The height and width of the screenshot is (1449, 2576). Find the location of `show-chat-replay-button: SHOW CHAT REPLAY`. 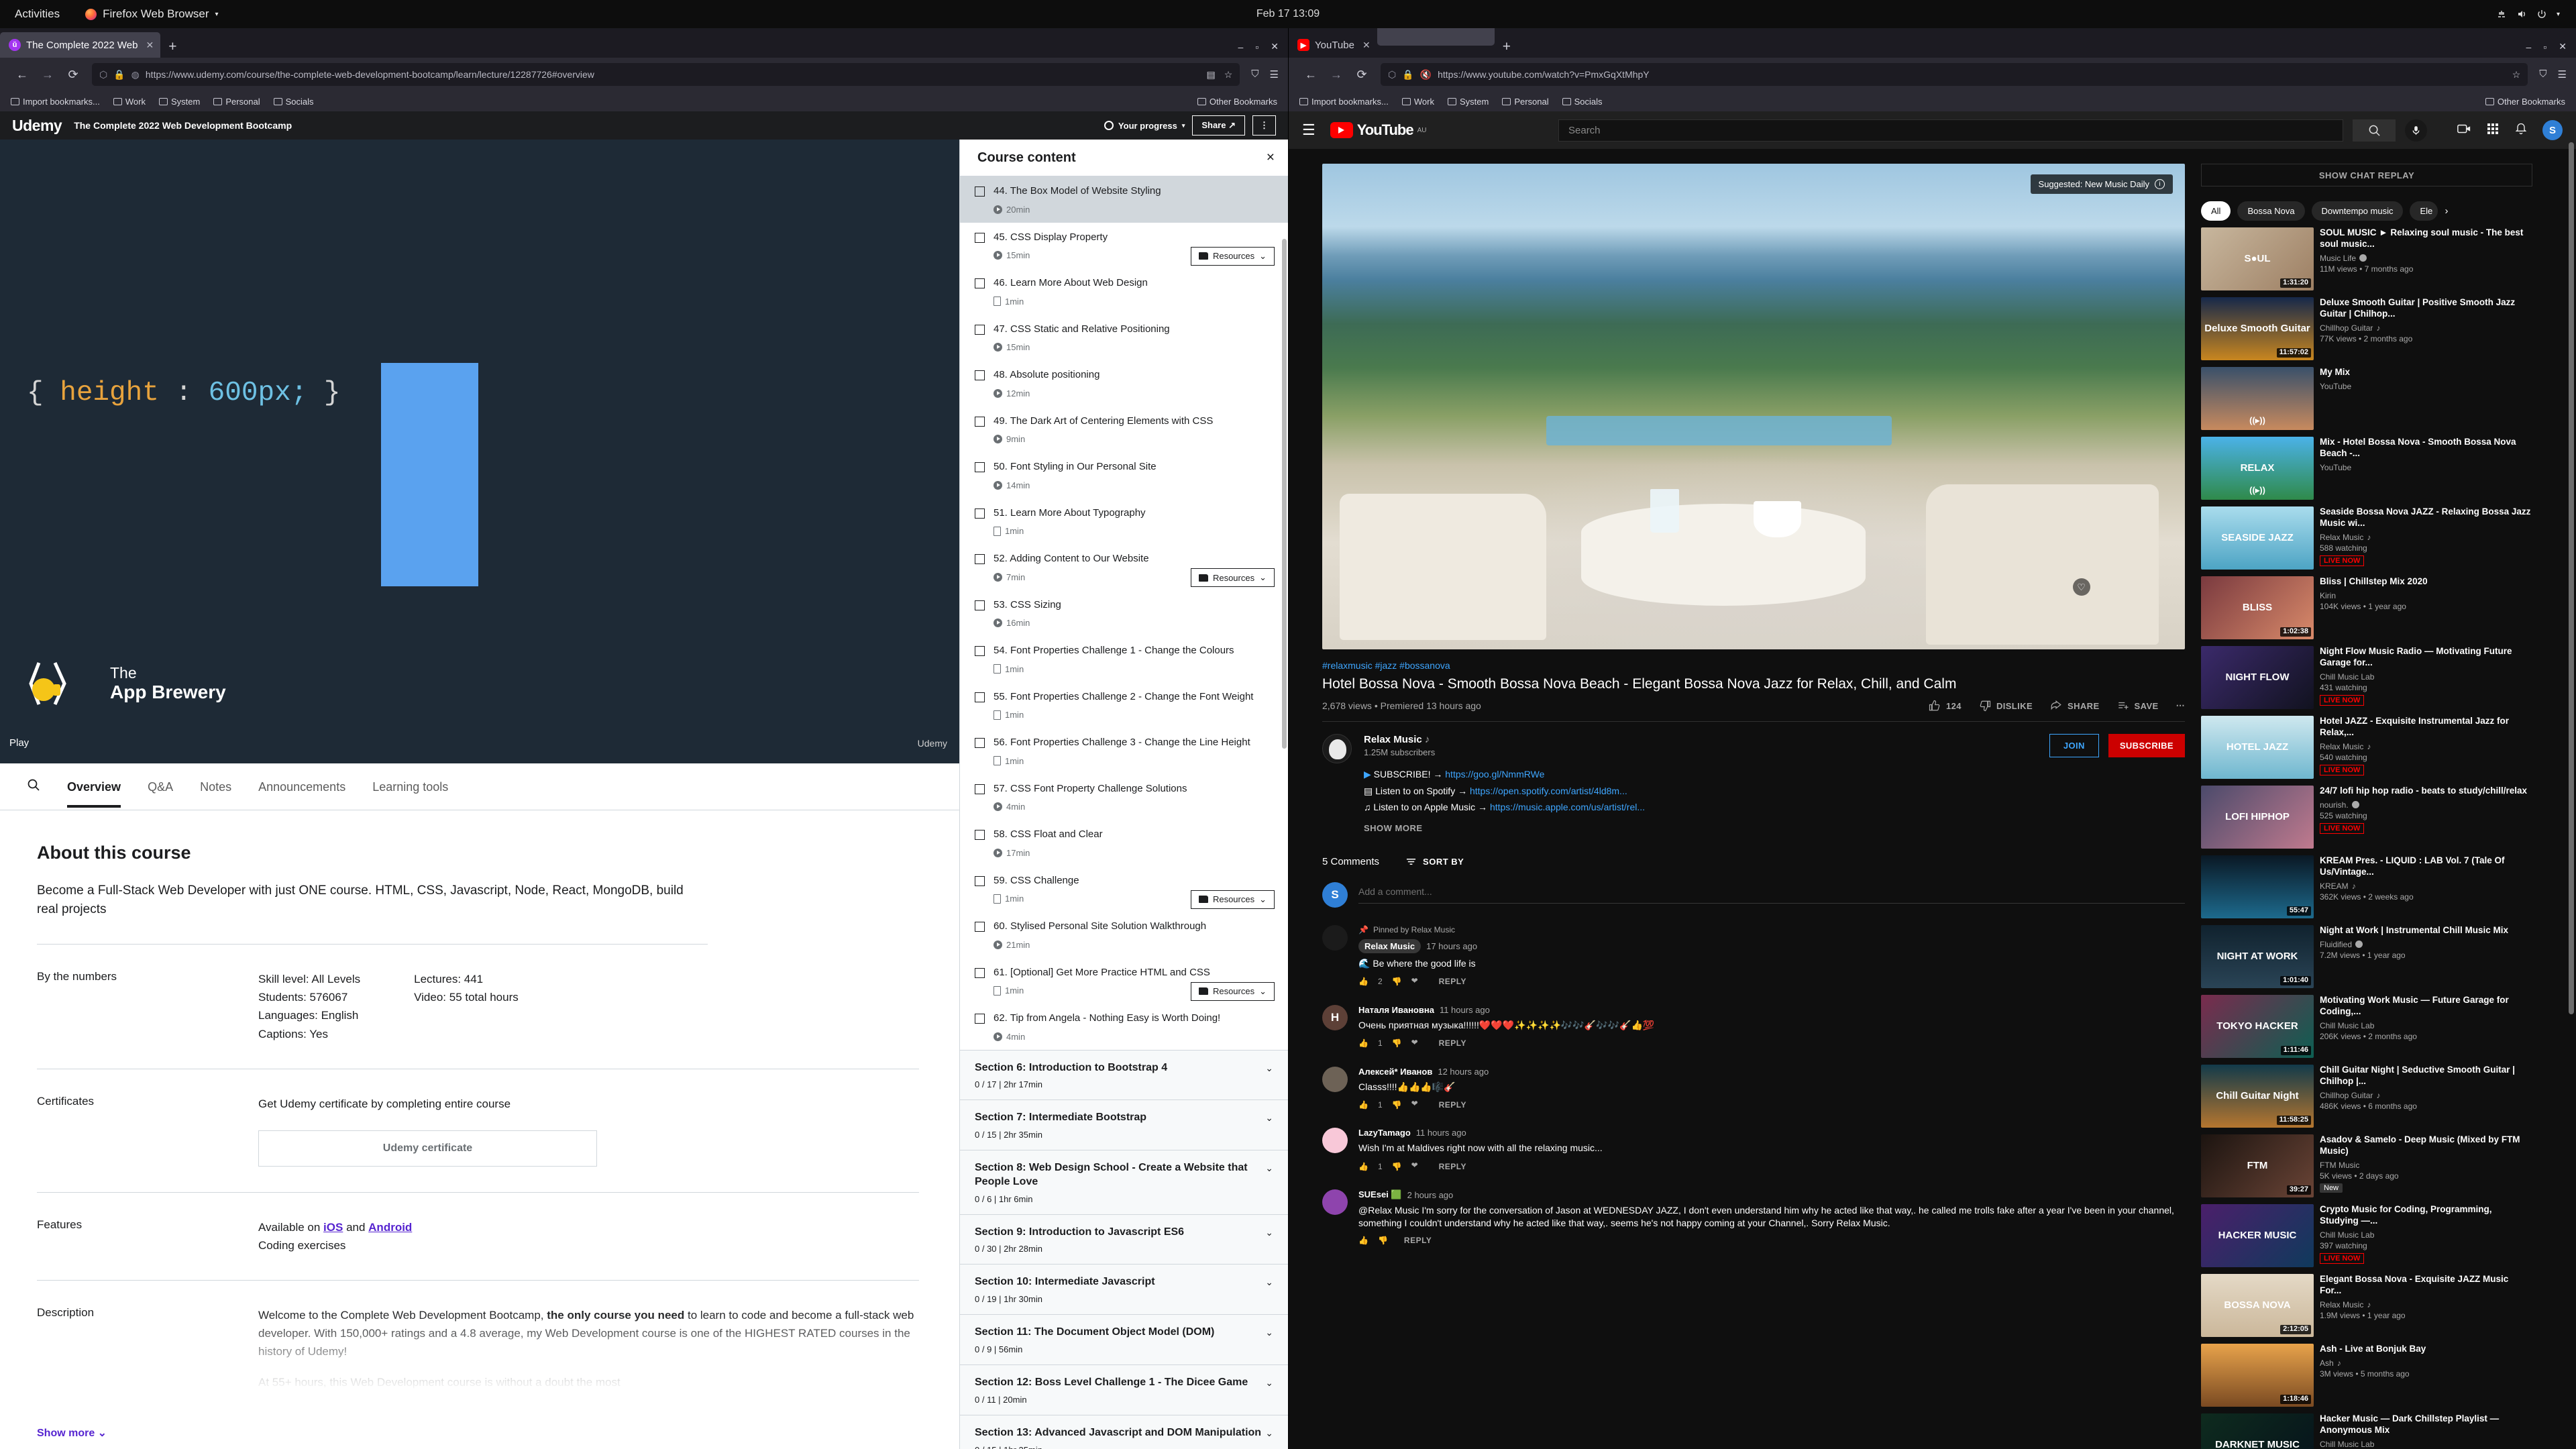

show-chat-replay-button: SHOW CHAT REPLAY is located at coordinates (2366, 175).